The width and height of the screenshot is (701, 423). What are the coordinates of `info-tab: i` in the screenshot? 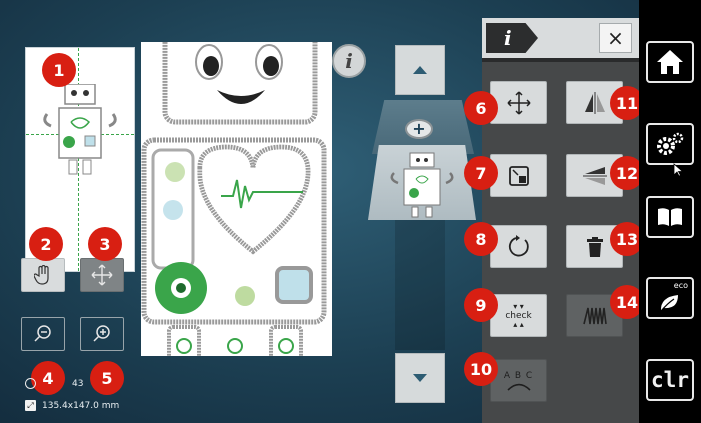 It's located at (512, 38).